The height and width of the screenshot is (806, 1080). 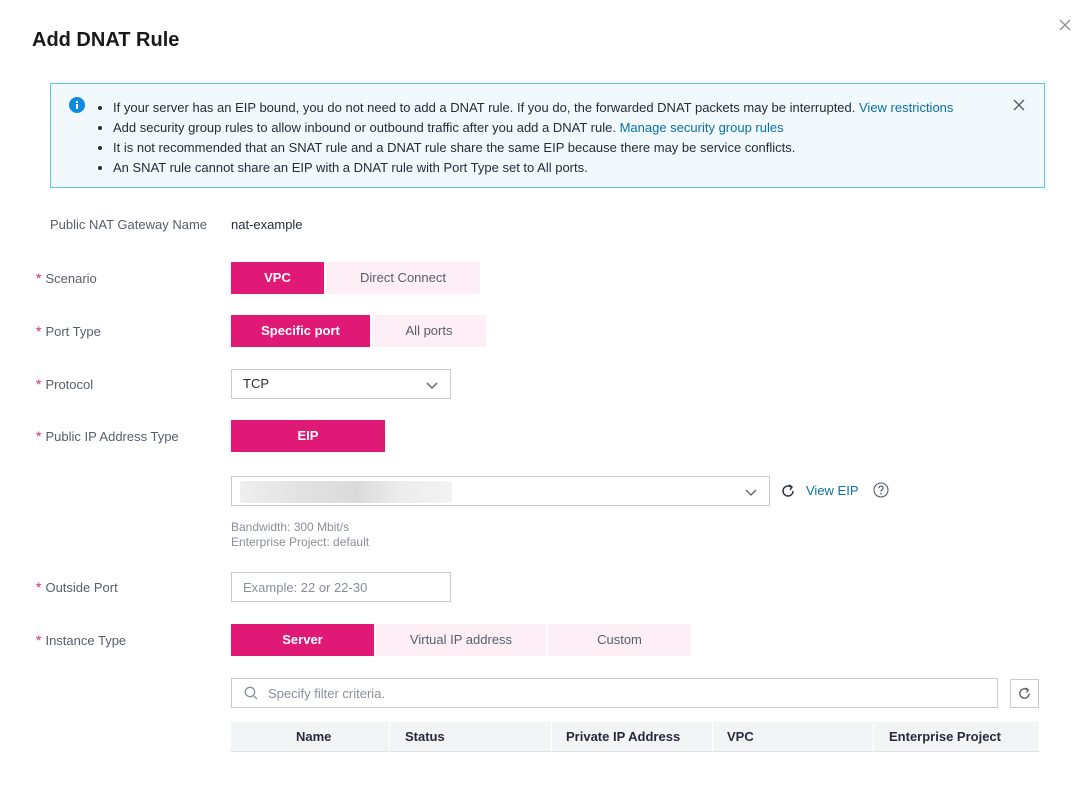 I want to click on refresh-list-button, so click(x=1024, y=693).